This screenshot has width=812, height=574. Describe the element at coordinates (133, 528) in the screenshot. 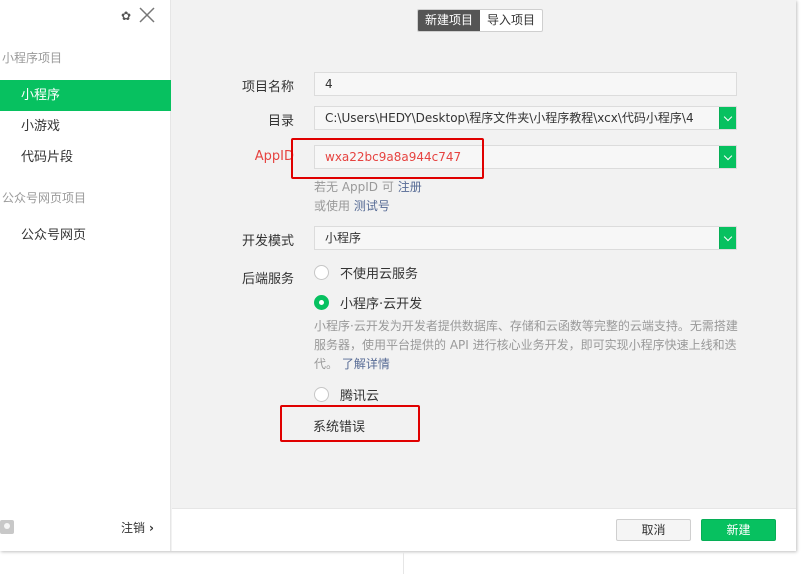

I see `logout-label: 注销` at that location.